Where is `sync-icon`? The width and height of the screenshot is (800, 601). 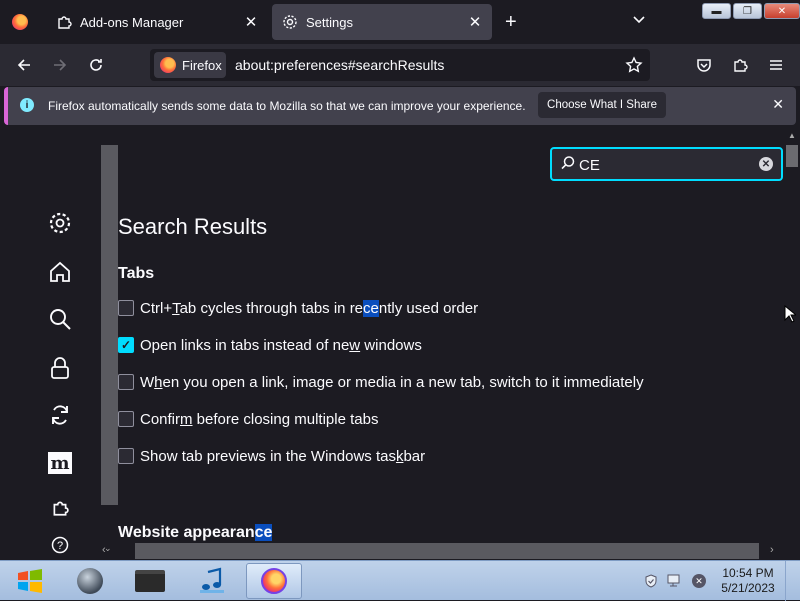 sync-icon is located at coordinates (60, 415).